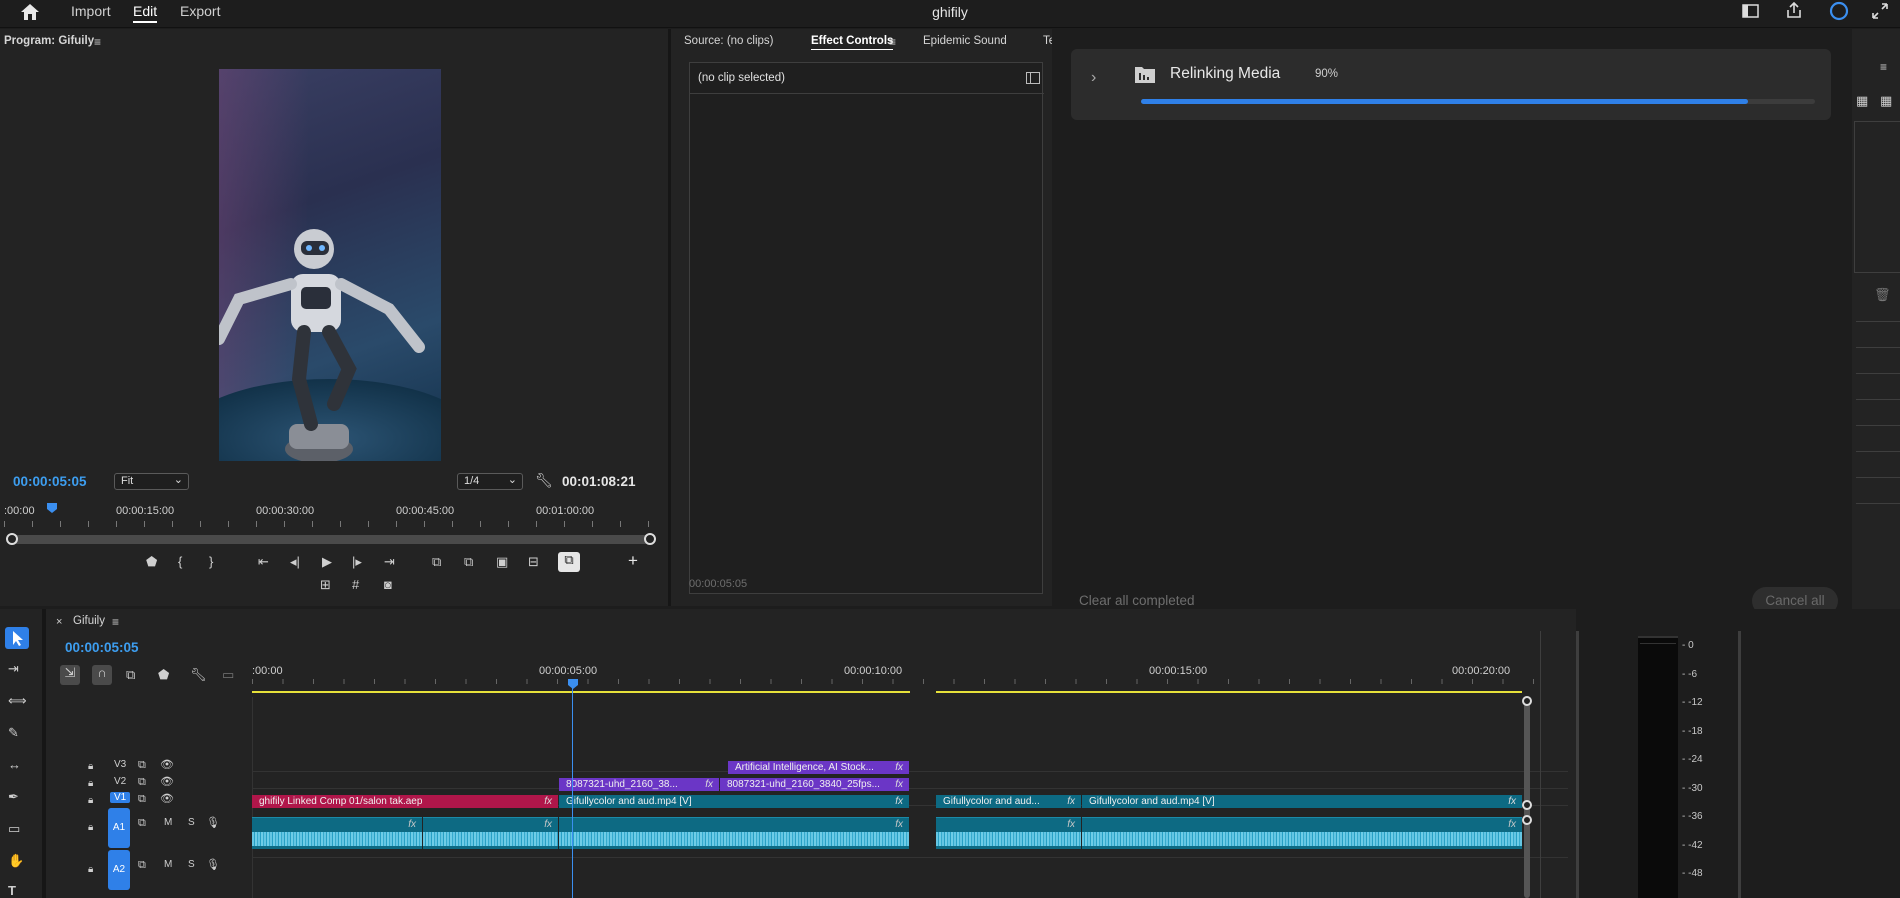 This screenshot has width=1900, height=898. I want to click on playhead-marker, so click(573, 684).